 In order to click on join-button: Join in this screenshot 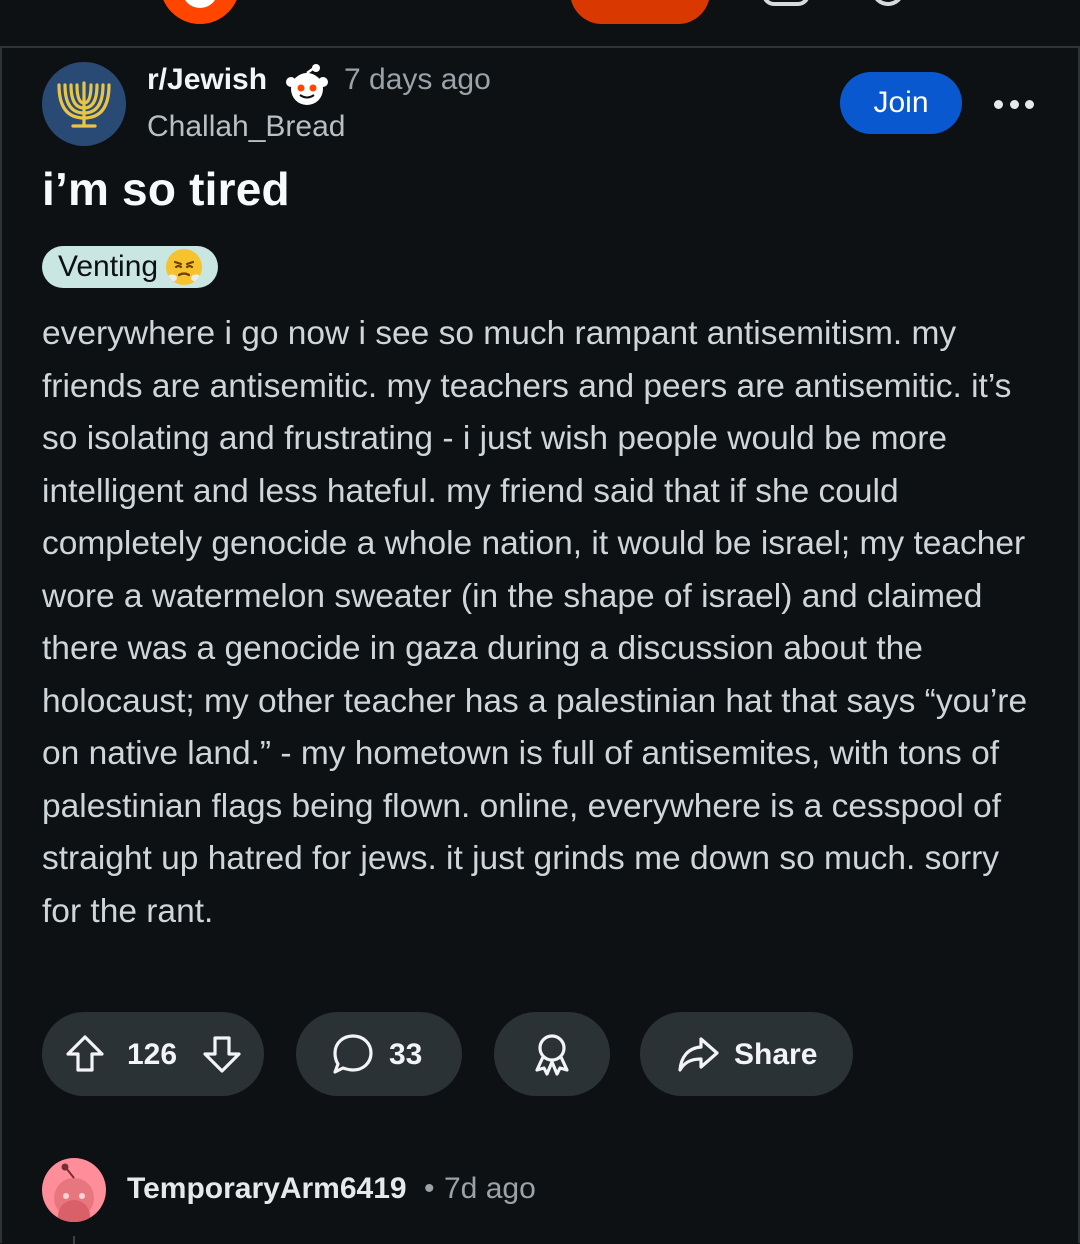, I will do `click(901, 103)`.